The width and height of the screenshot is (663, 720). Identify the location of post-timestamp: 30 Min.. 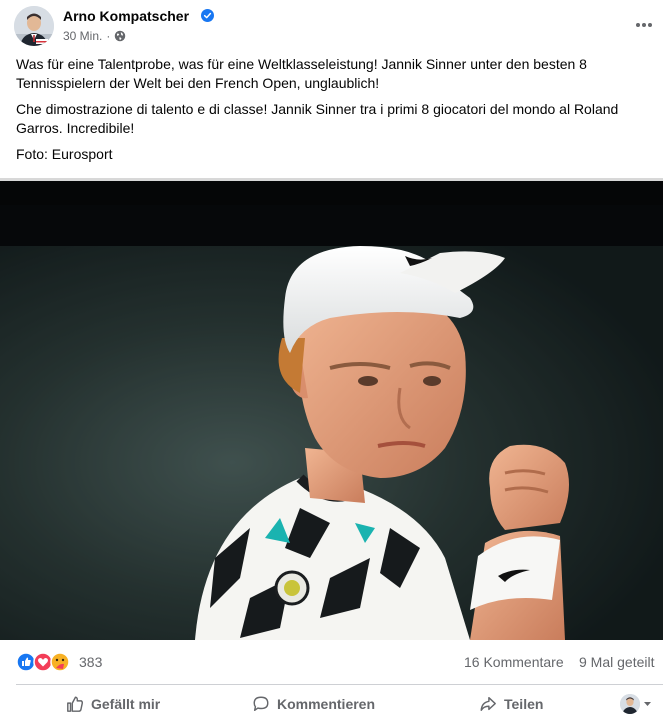
(82, 36).